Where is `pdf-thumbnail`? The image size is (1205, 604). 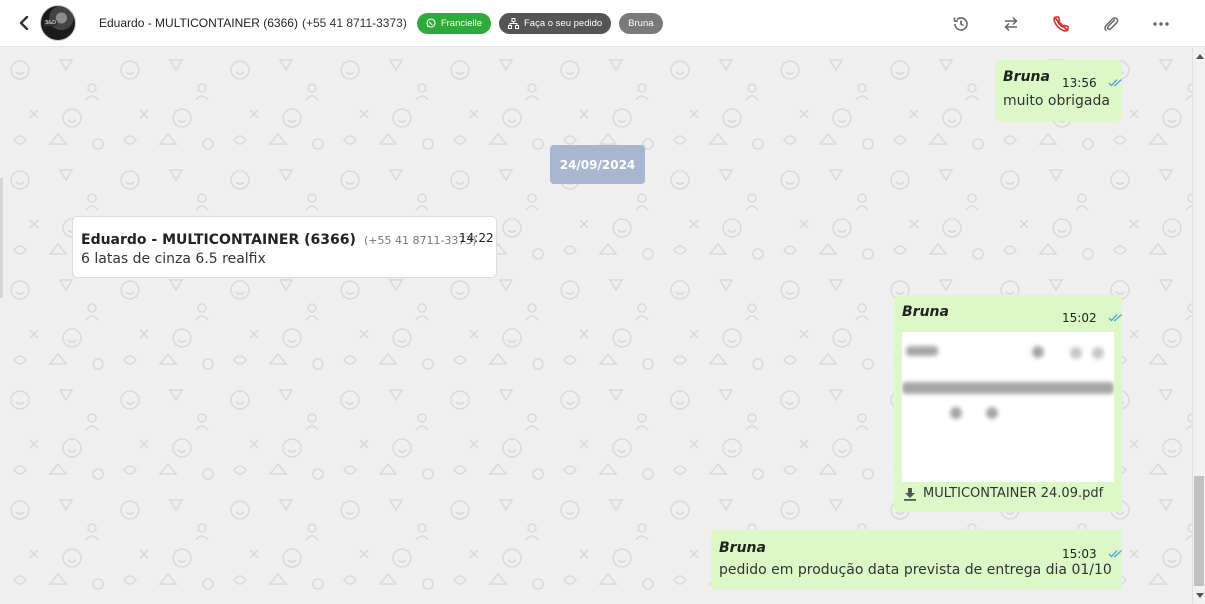
pdf-thumbnail is located at coordinates (1008, 407).